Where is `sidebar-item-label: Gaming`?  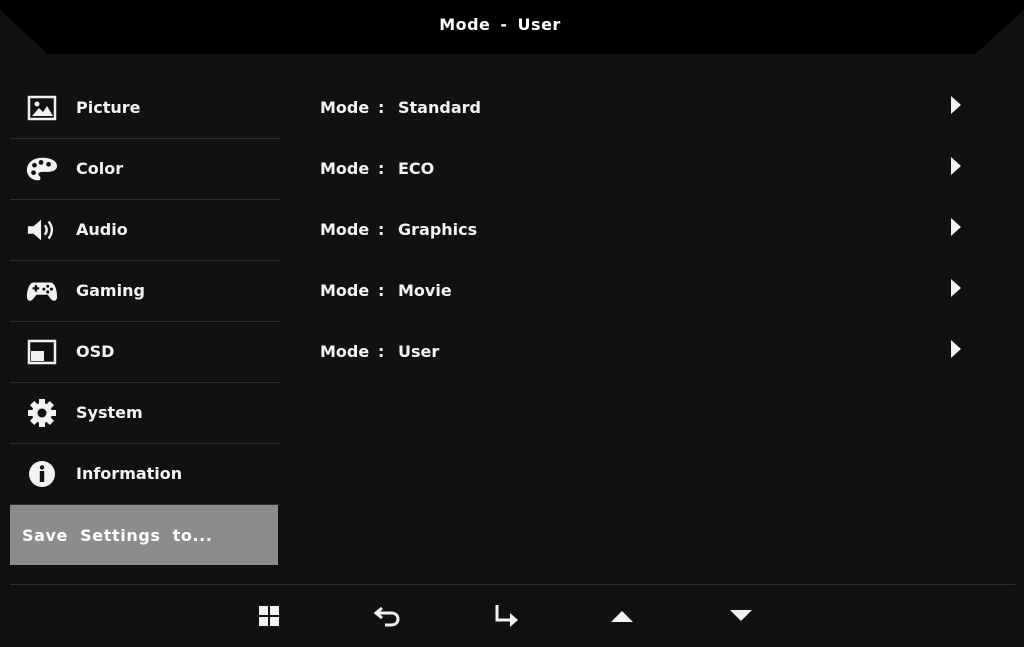 sidebar-item-label: Gaming is located at coordinates (110, 290).